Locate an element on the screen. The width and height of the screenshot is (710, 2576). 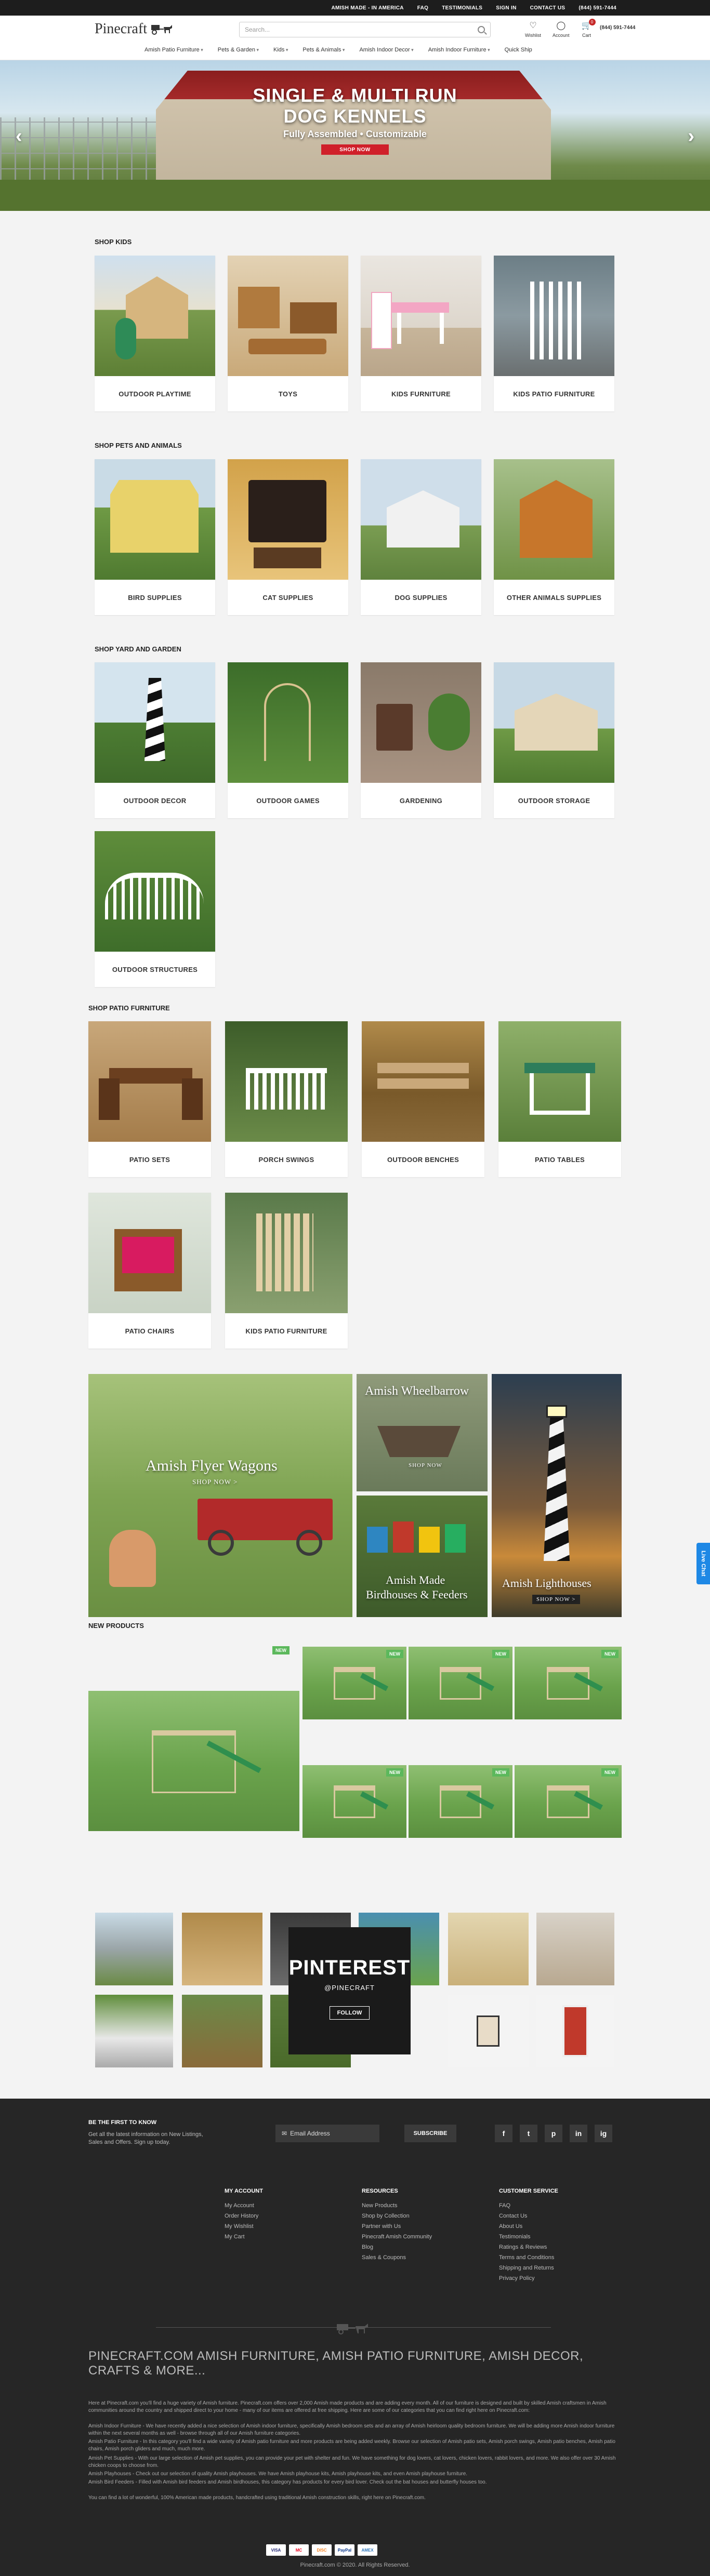
footer-link: My Cart is located at coordinates (244, 2237).